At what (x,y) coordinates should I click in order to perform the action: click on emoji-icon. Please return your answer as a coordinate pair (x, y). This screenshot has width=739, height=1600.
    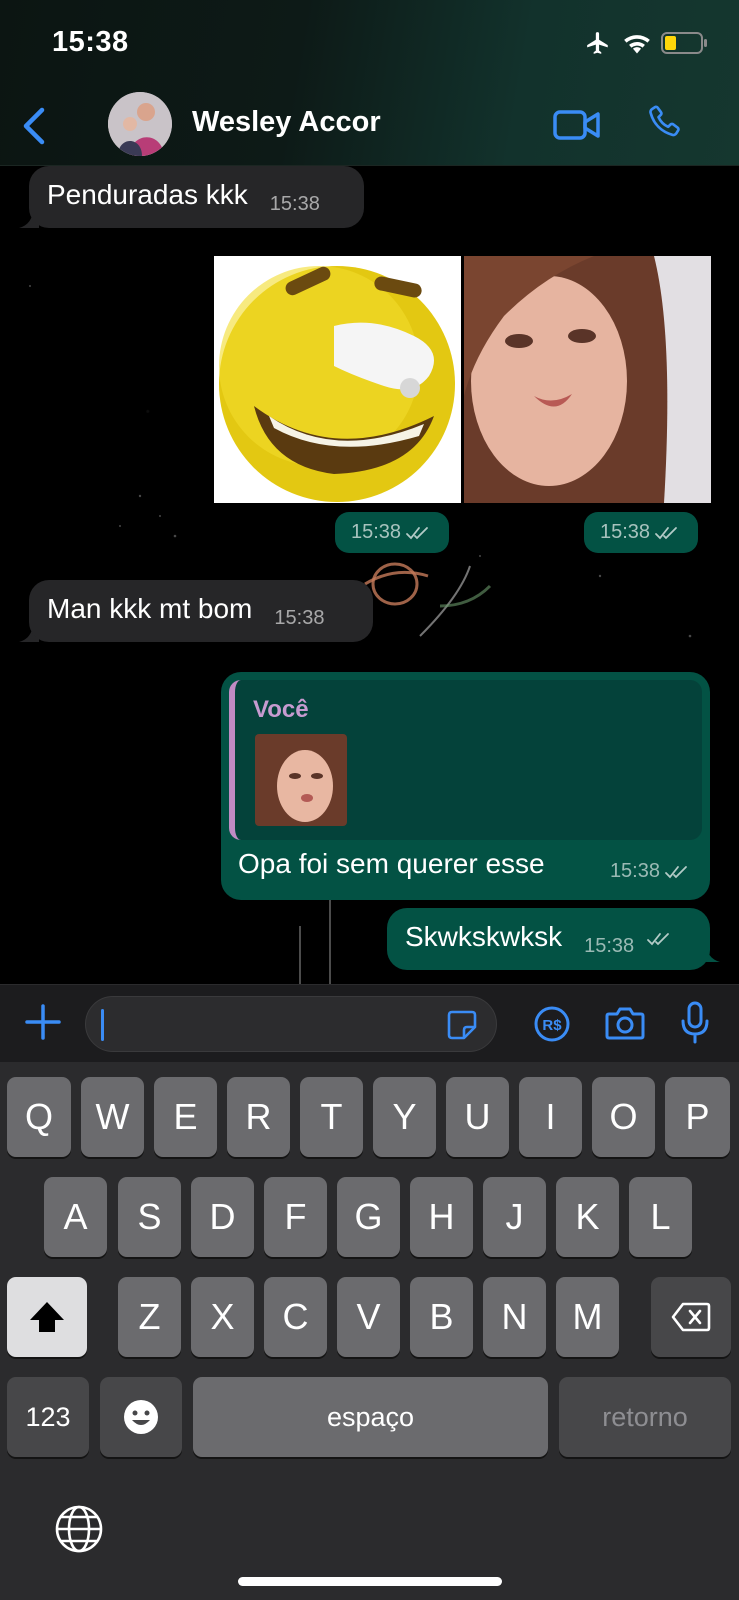
    Looking at the image, I should click on (141, 1417).